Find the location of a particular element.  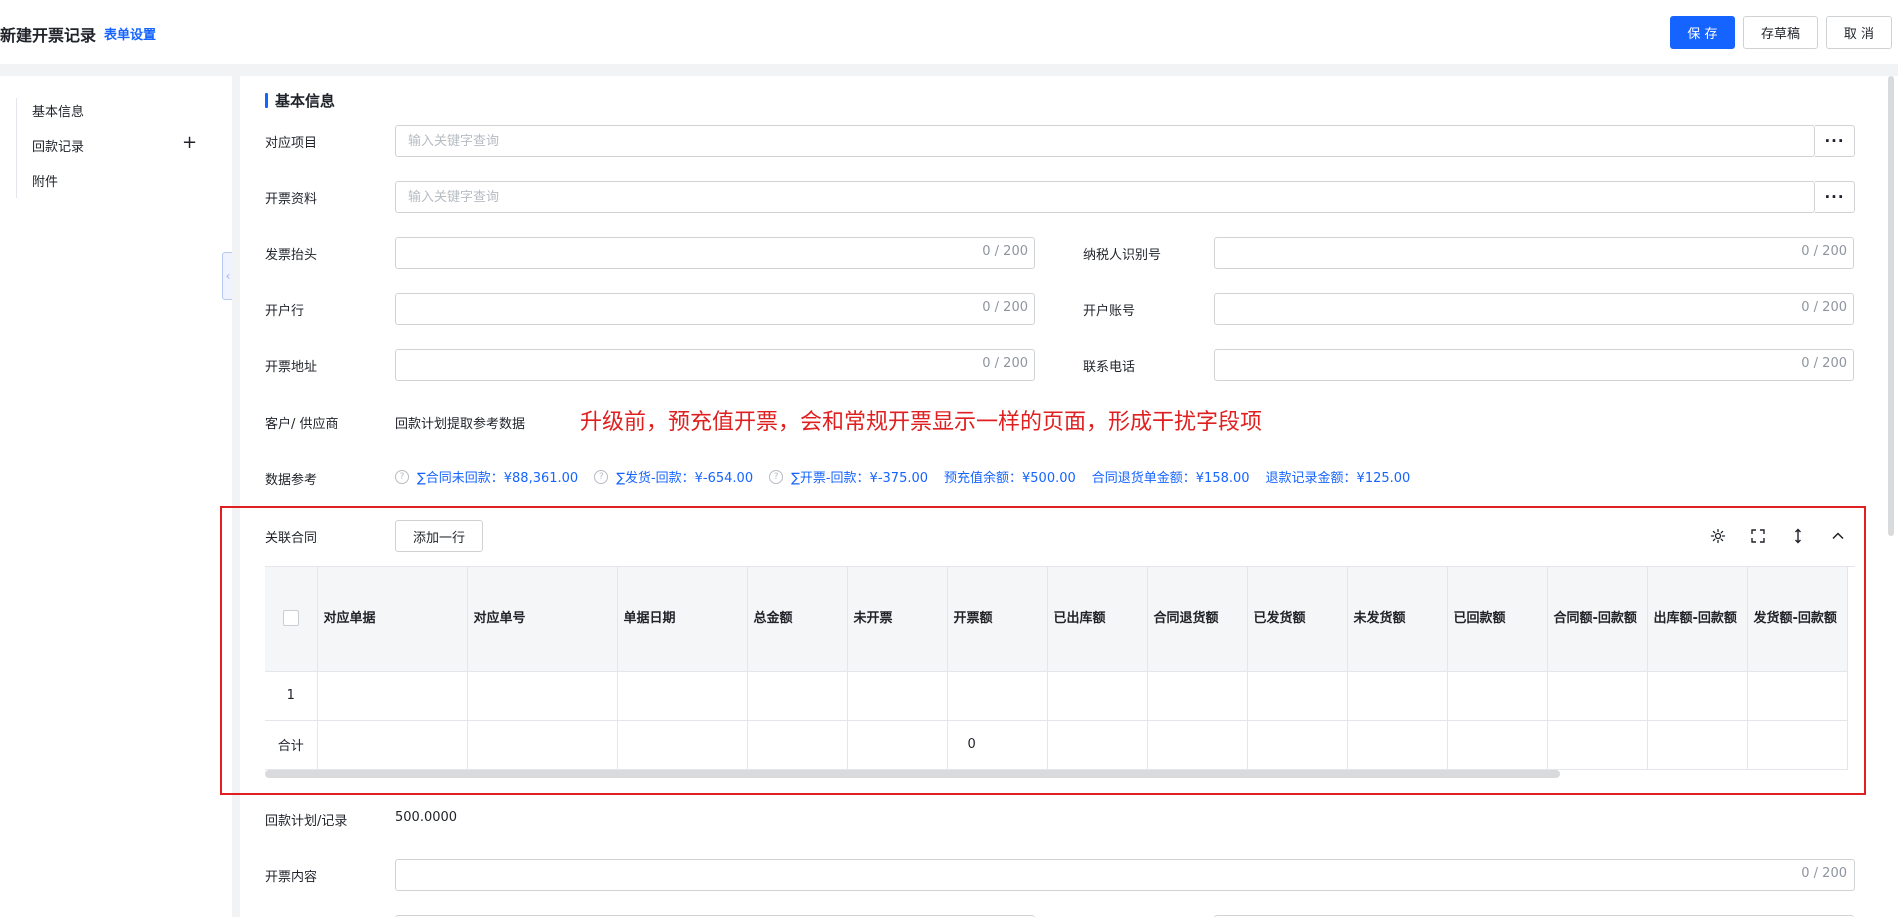

invoice-title-input is located at coordinates (715, 253).